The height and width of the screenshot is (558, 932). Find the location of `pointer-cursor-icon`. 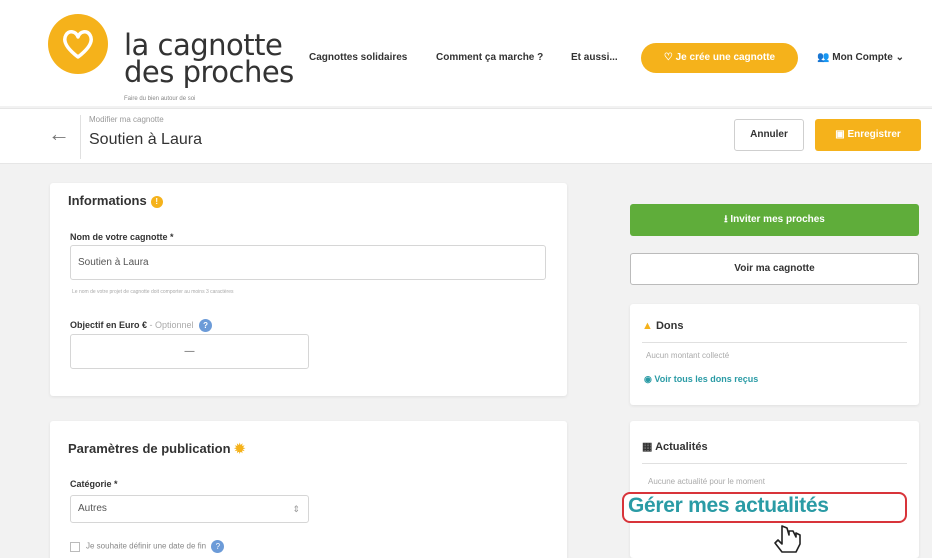

pointer-cursor-icon is located at coordinates (787, 539).